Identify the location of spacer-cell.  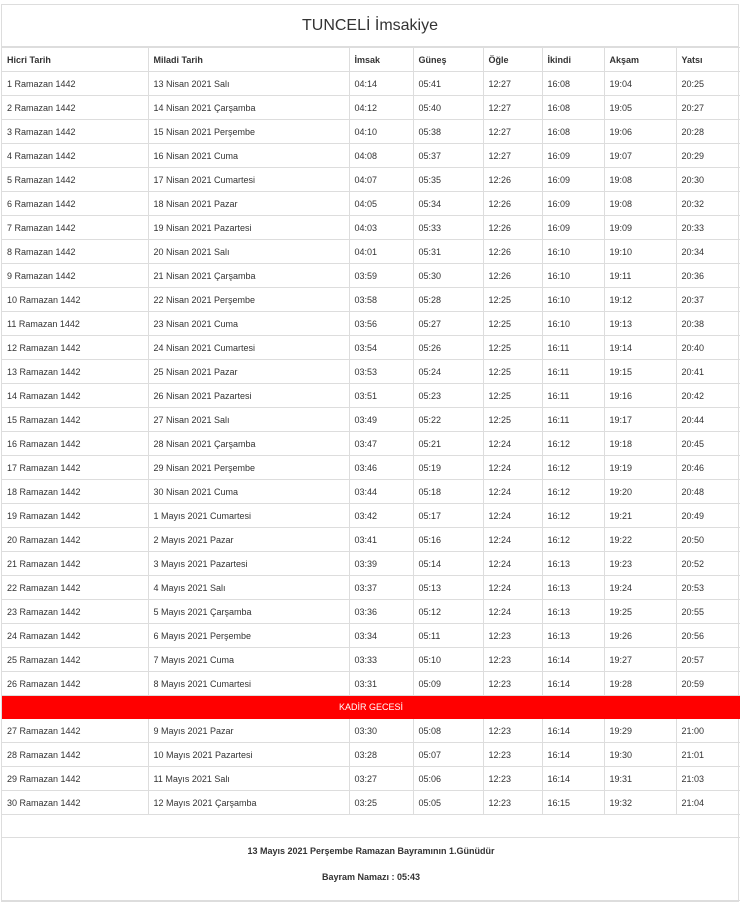
(371, 826).